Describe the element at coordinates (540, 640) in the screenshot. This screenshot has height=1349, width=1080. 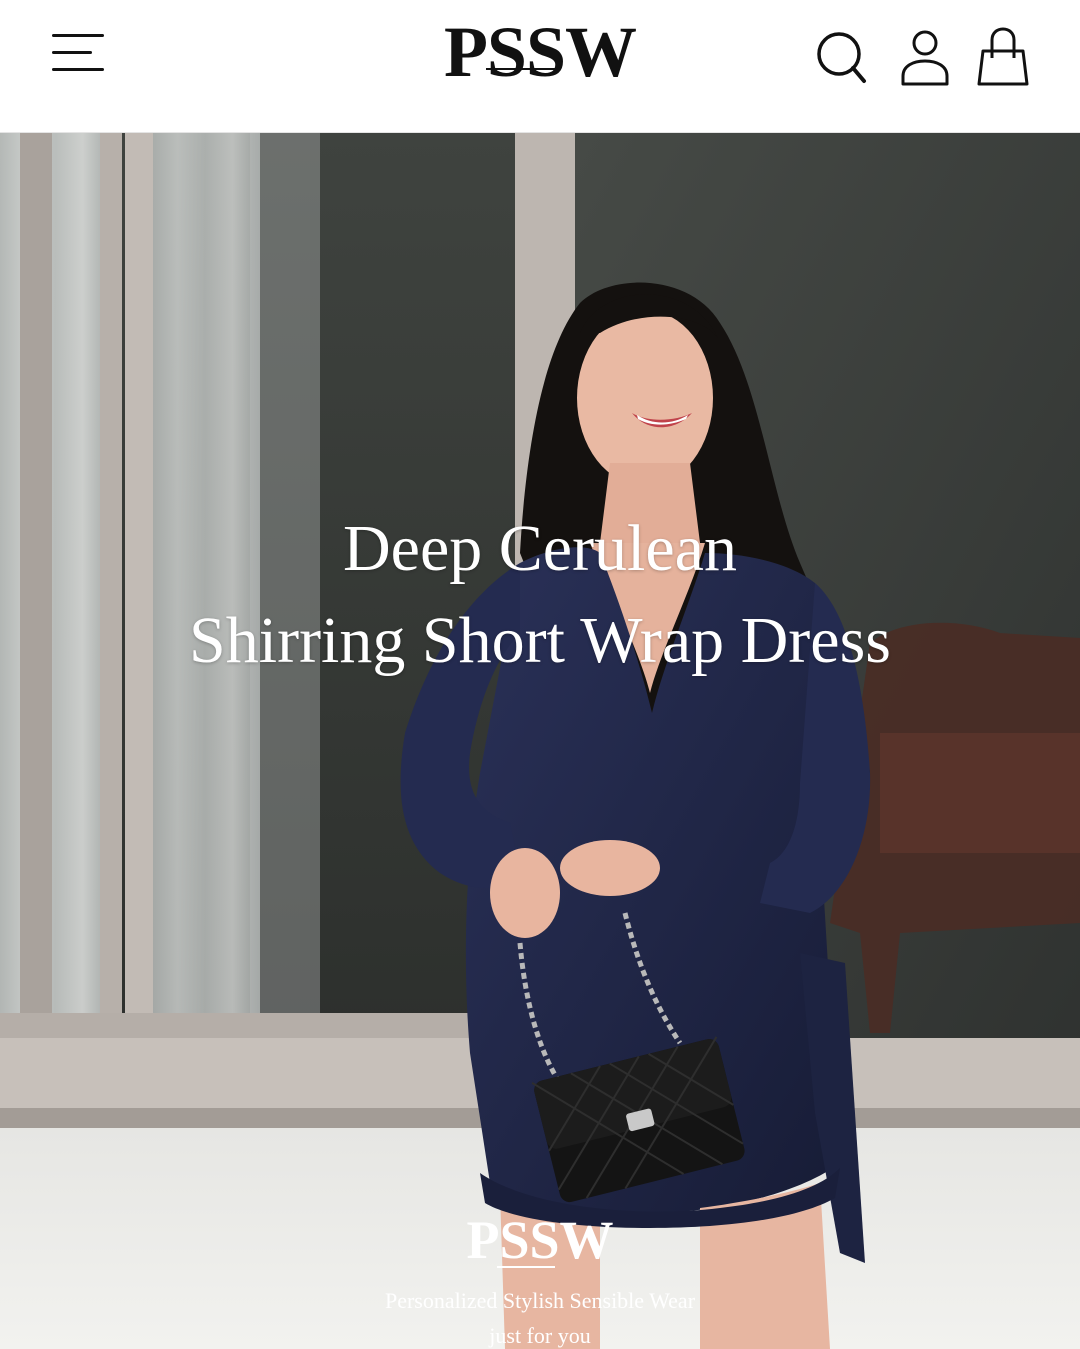
I see `hero-title-line-2: Shirring Short Wrap Dress` at that location.